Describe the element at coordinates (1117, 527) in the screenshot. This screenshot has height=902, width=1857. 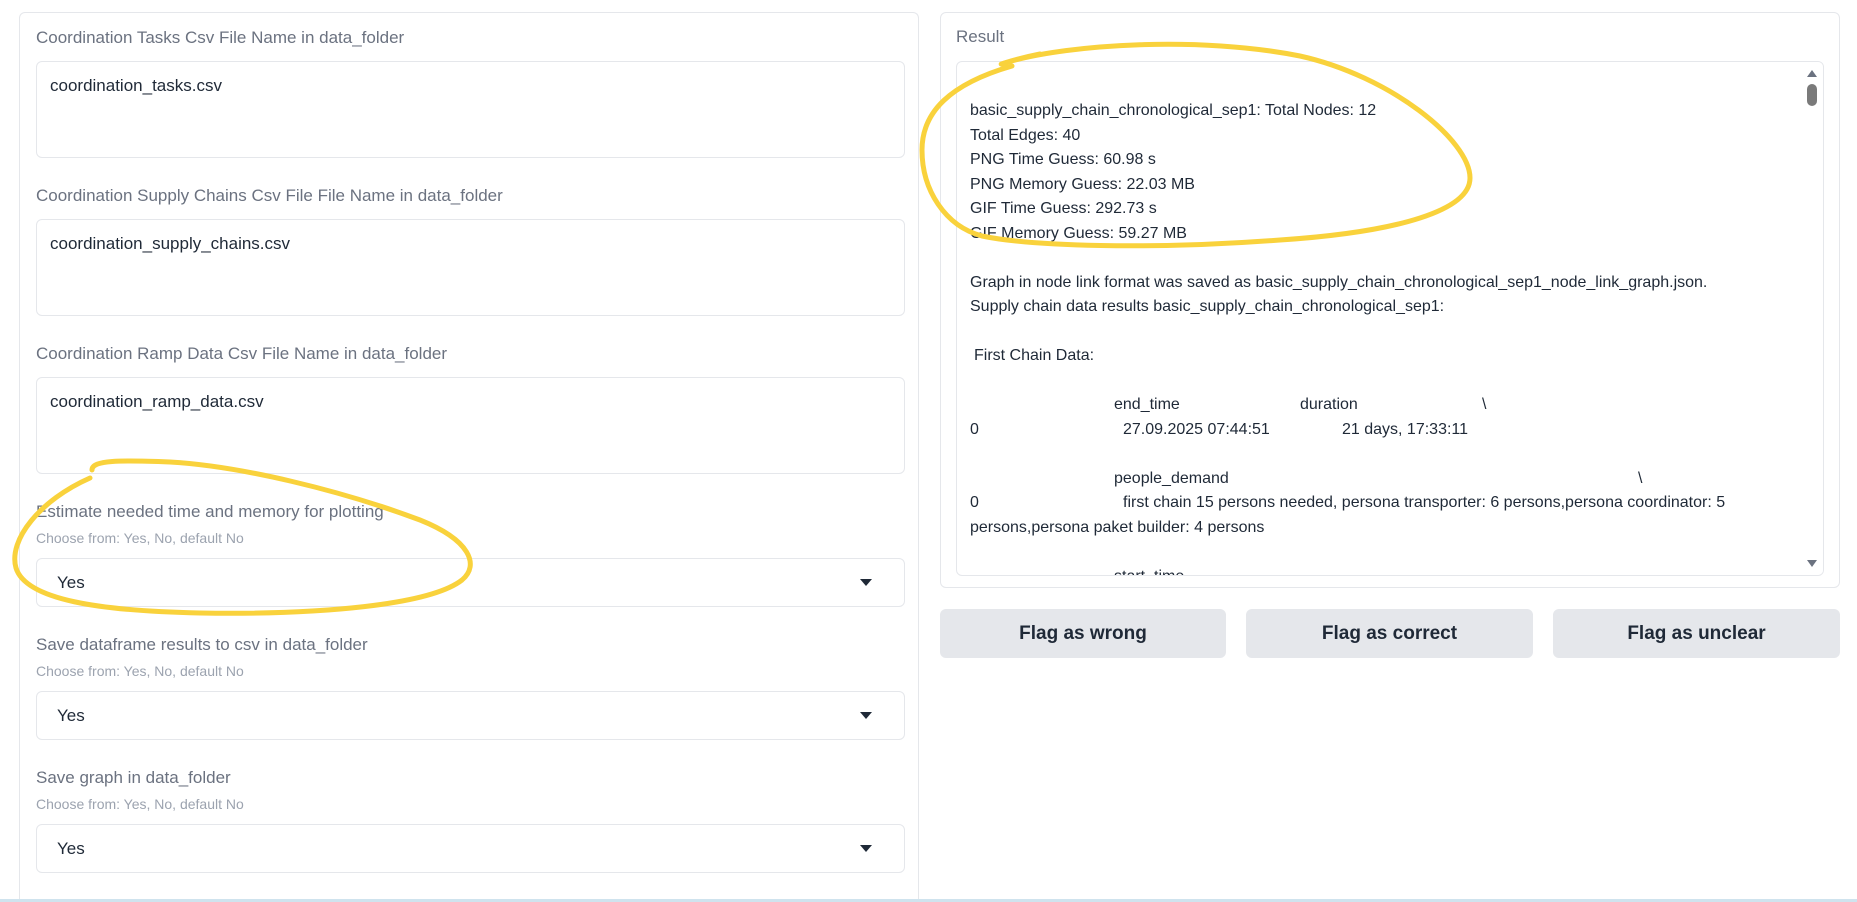
I see `cell-people-demand-continued: persons,persona paket builder: 4 persons` at that location.